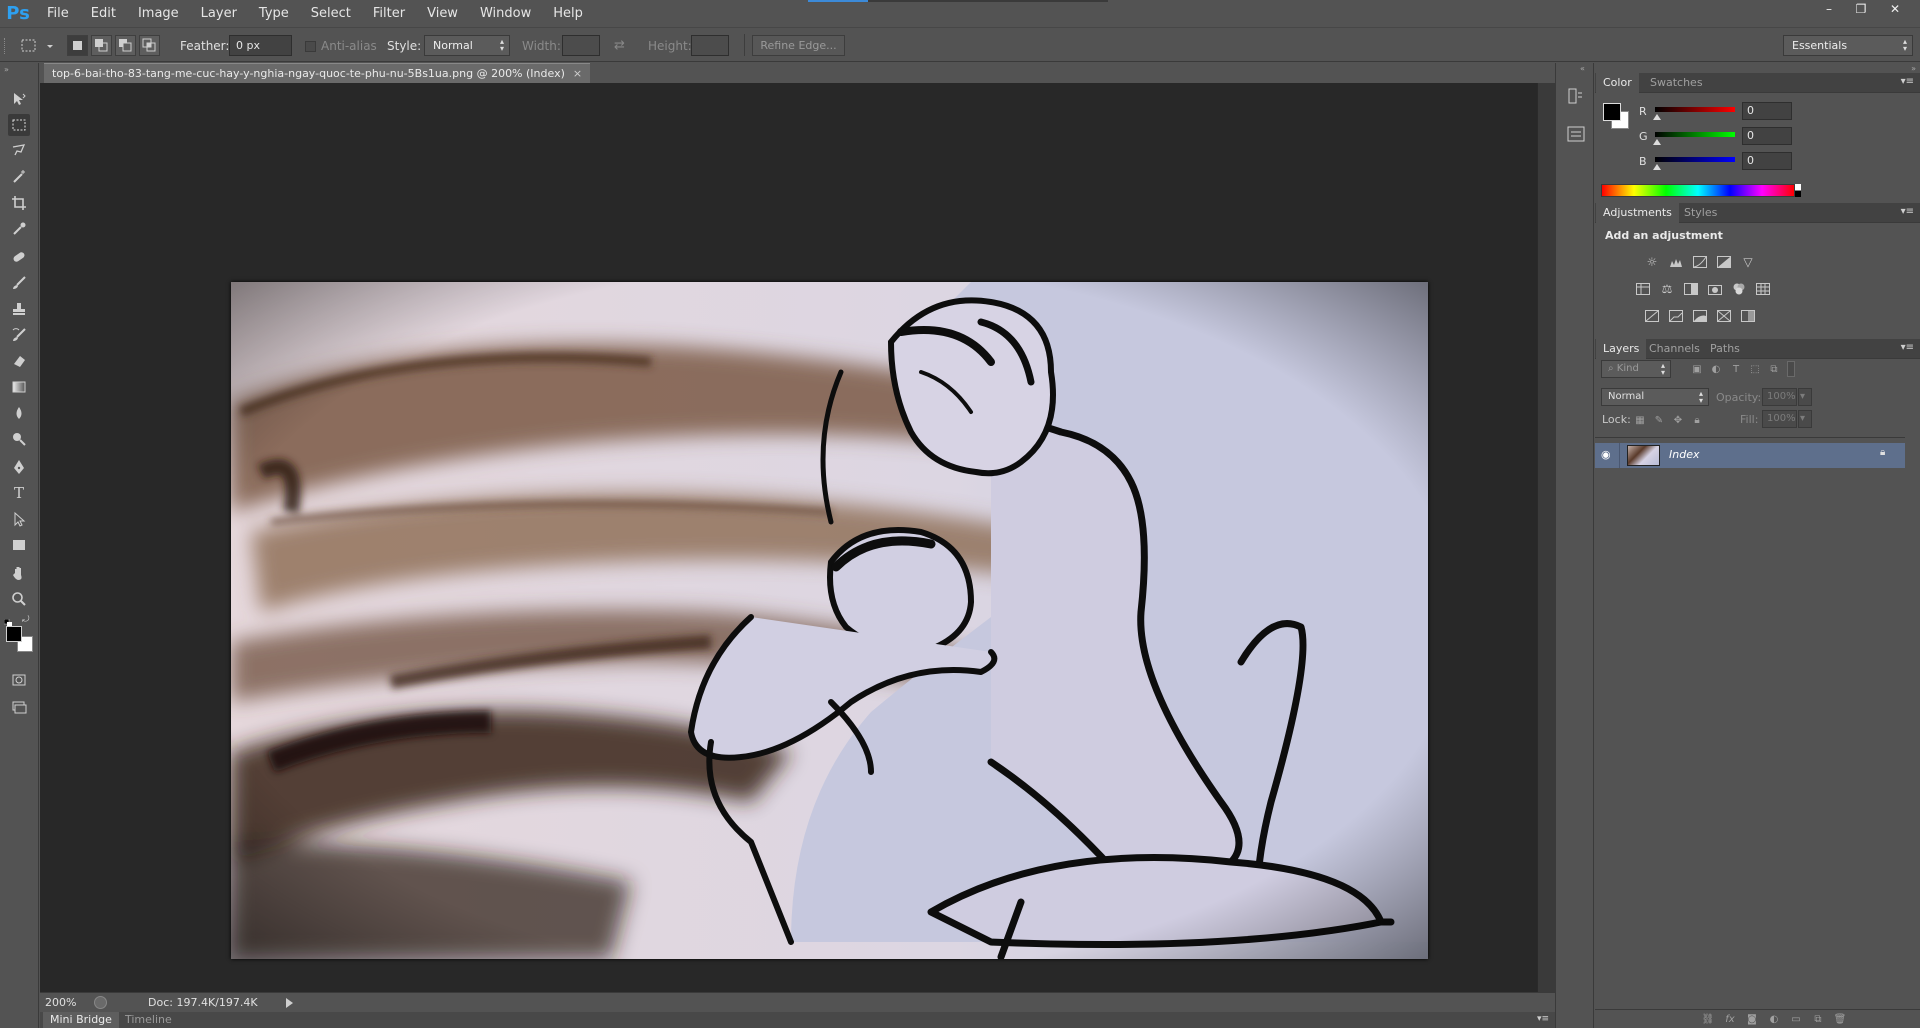 The width and height of the screenshot is (1920, 1028). I want to click on menu-help: Help, so click(568, 13).